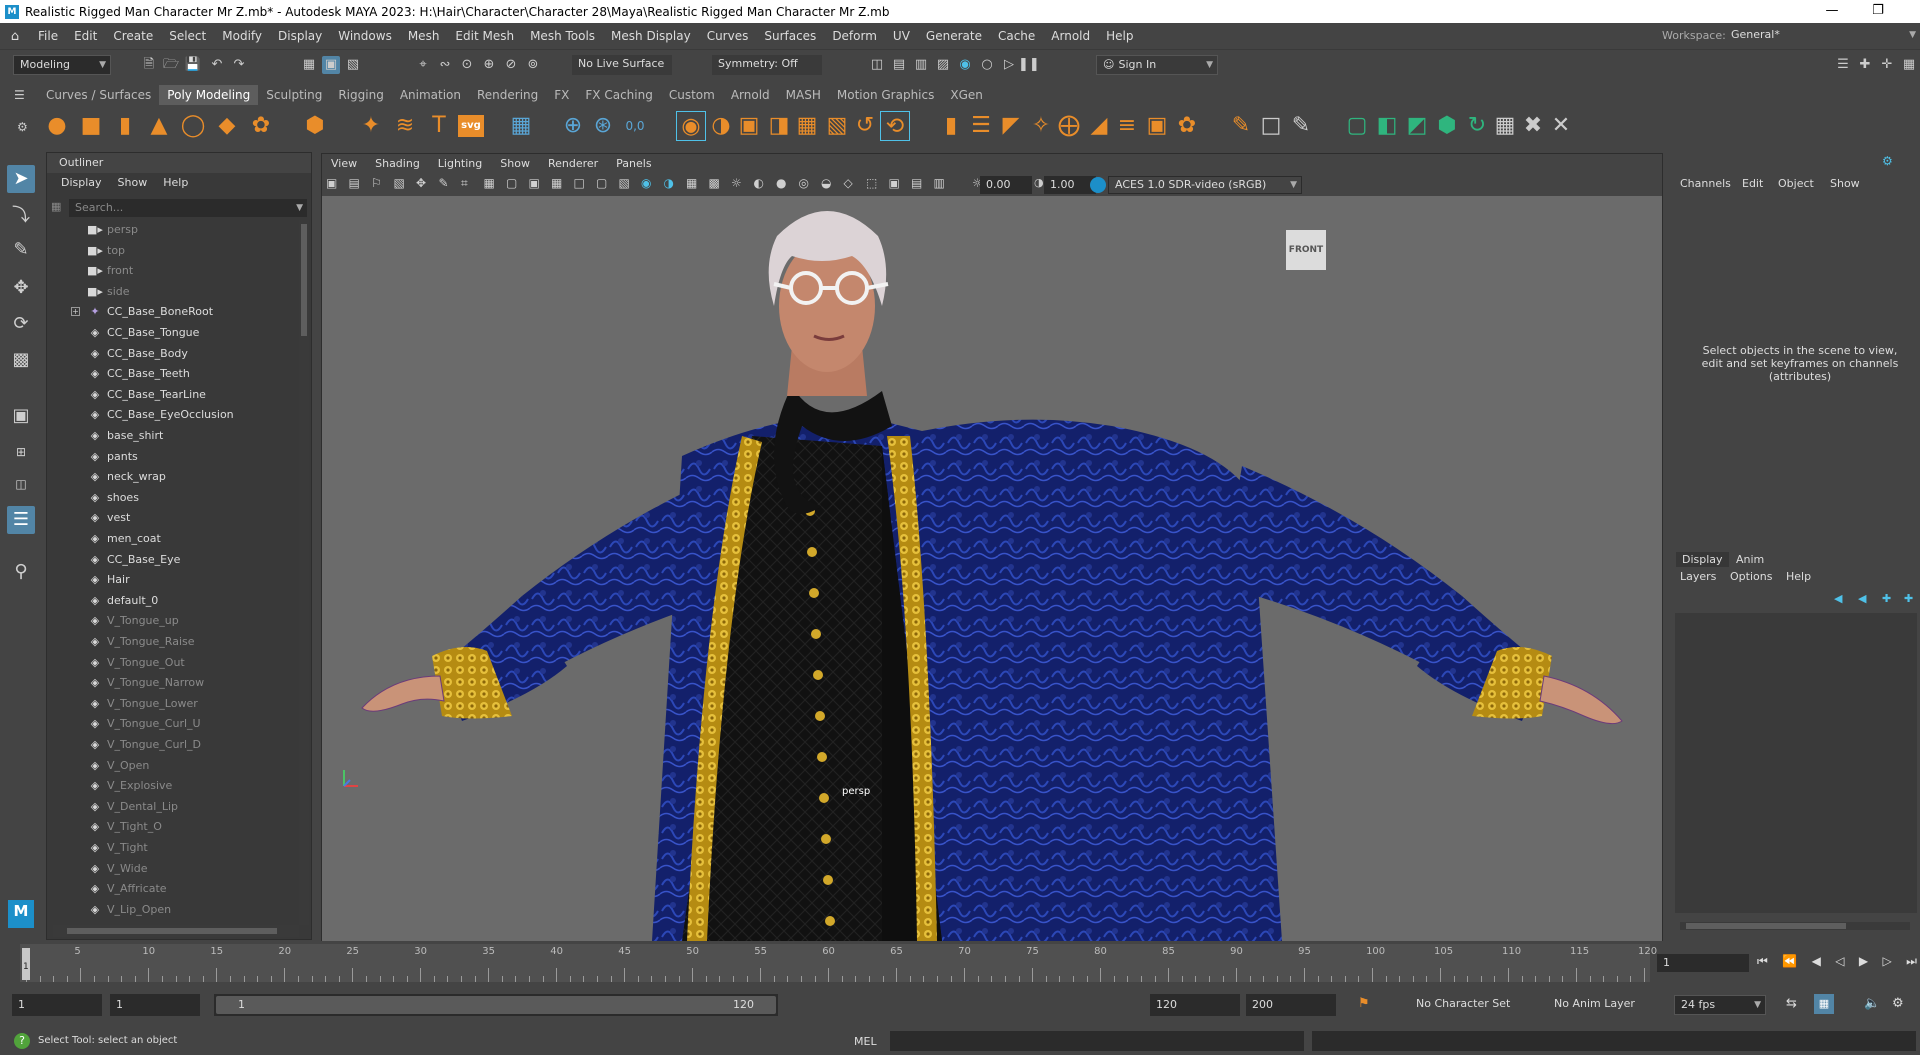 This screenshot has width=1920, height=1055. What do you see at coordinates (173, 724) in the screenshot?
I see `outliner-item: ◈ V_Tongue_Curl_U` at bounding box center [173, 724].